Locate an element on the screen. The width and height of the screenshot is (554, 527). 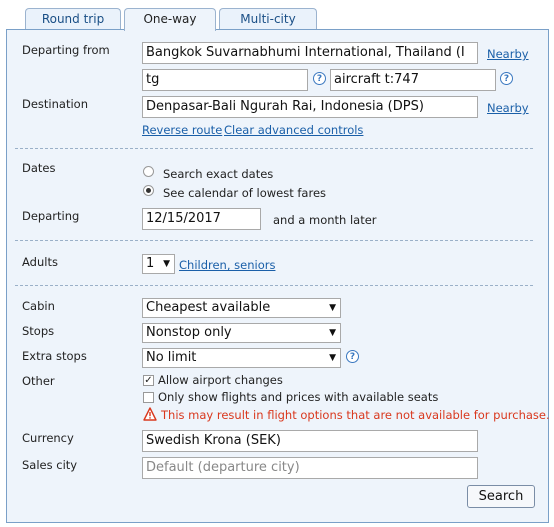
cabin-select: Cheapest available ▼ is located at coordinates (241, 308).